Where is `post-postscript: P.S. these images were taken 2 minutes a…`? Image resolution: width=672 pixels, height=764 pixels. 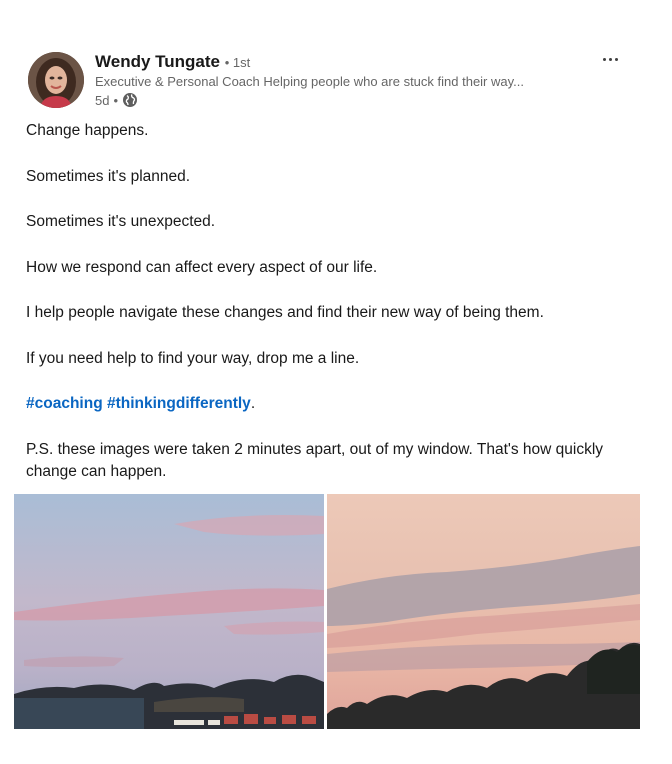
post-postscript: P.S. these images were taken 2 minutes a… is located at coordinates (315, 460).